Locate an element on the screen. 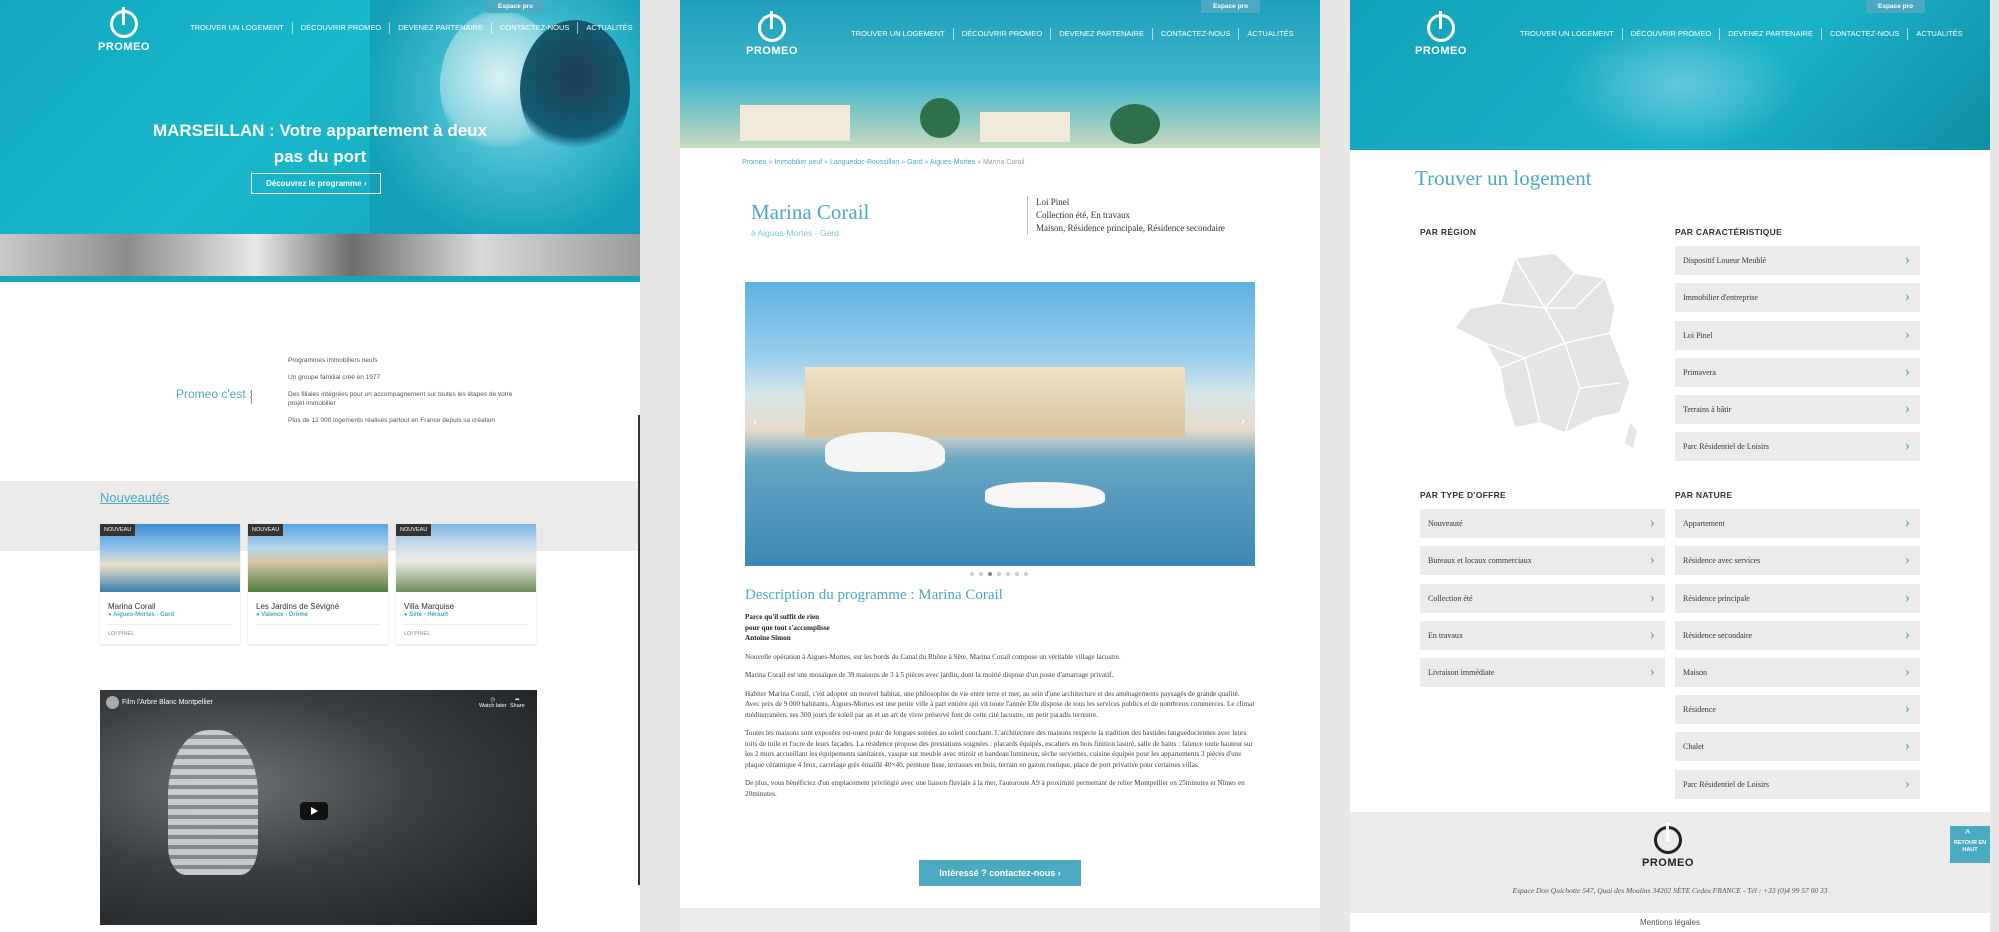 The height and width of the screenshot is (932, 1999). filter-nature: Résidence secondaire is located at coordinates (1797, 635).